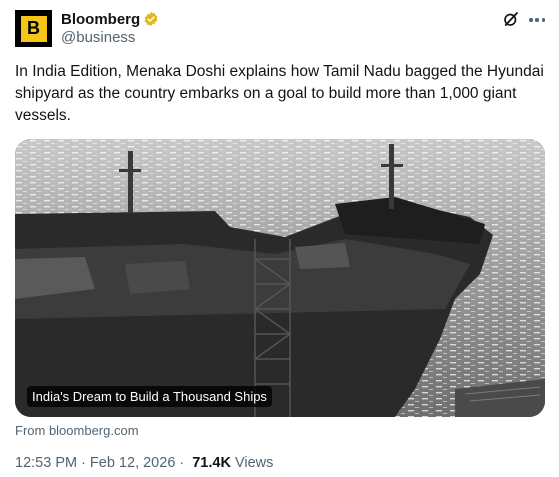 Image resolution: width=559 pixels, height=477 pixels. Describe the element at coordinates (254, 463) in the screenshot. I see `views-label: Views` at that location.